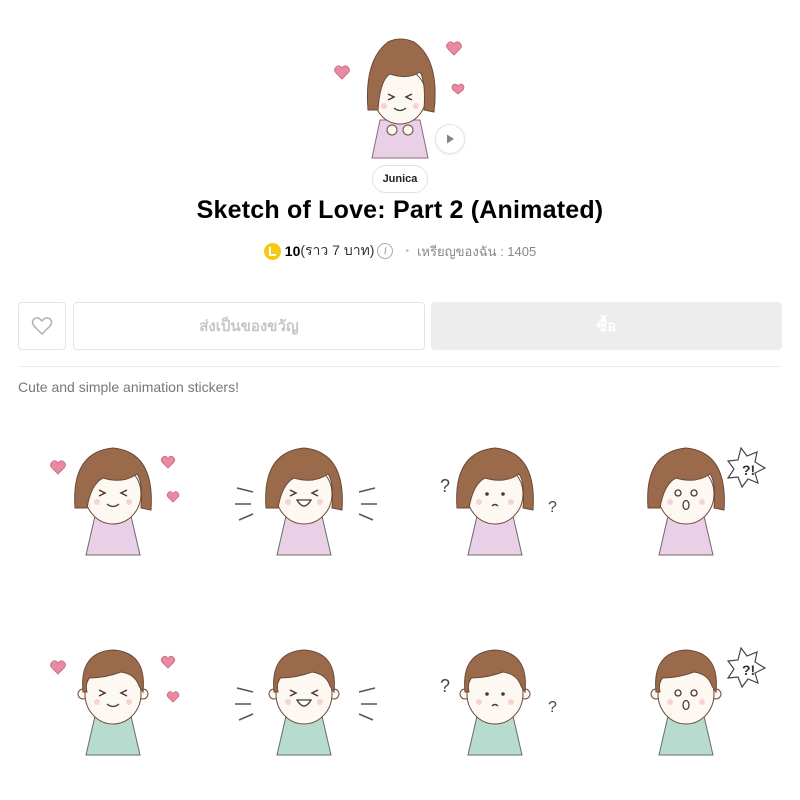 This screenshot has height=800, width=800. I want to click on send-as-gift-button: ส่งเป็นของขวัญ, so click(249, 326).